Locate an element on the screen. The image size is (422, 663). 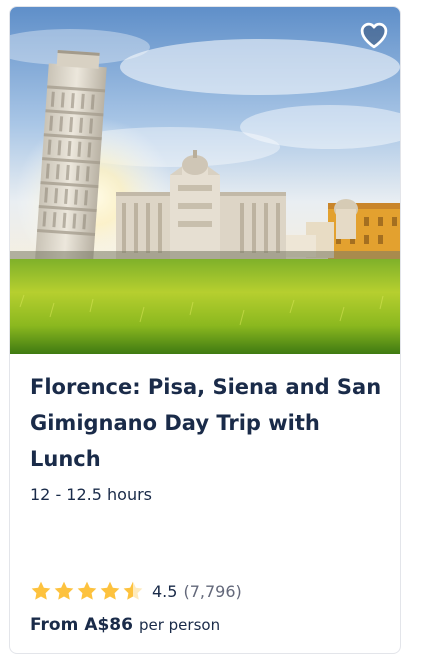
price-unit: per person is located at coordinates (179, 625).